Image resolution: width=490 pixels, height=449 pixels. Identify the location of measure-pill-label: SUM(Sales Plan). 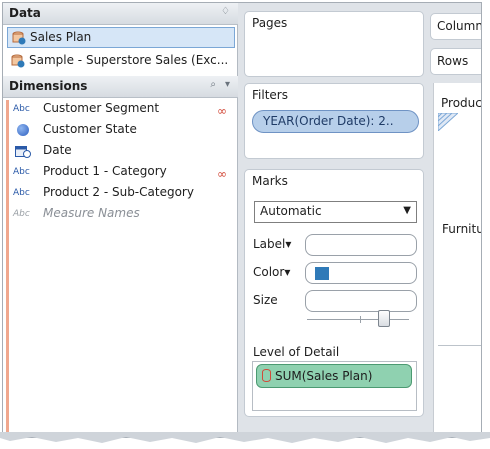
(324, 376).